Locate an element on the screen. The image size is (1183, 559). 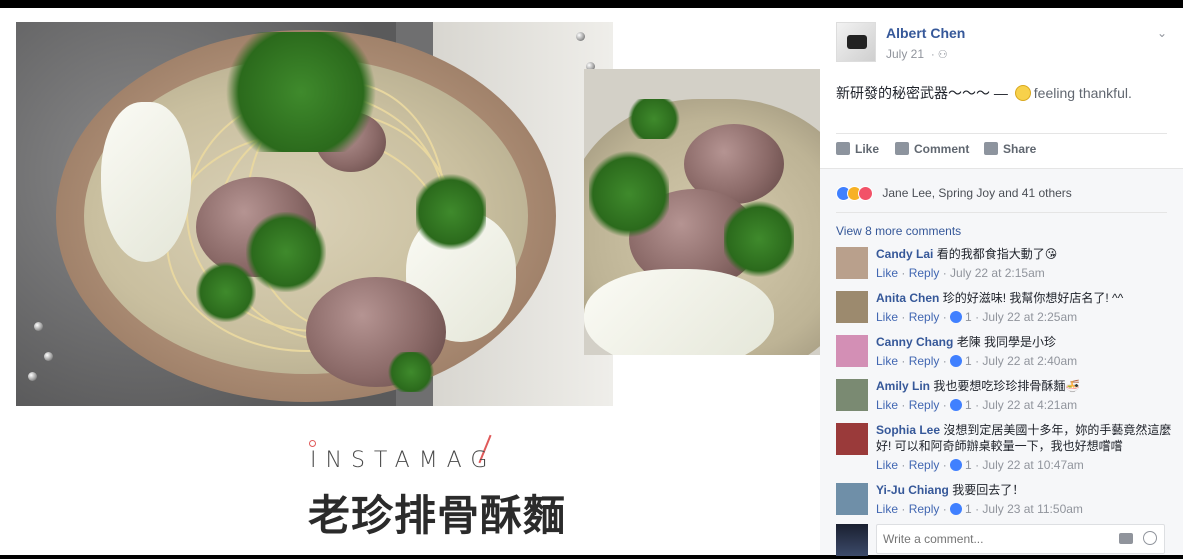
comment-time: July 22 at 4:21am is located at coordinates (1029, 405).